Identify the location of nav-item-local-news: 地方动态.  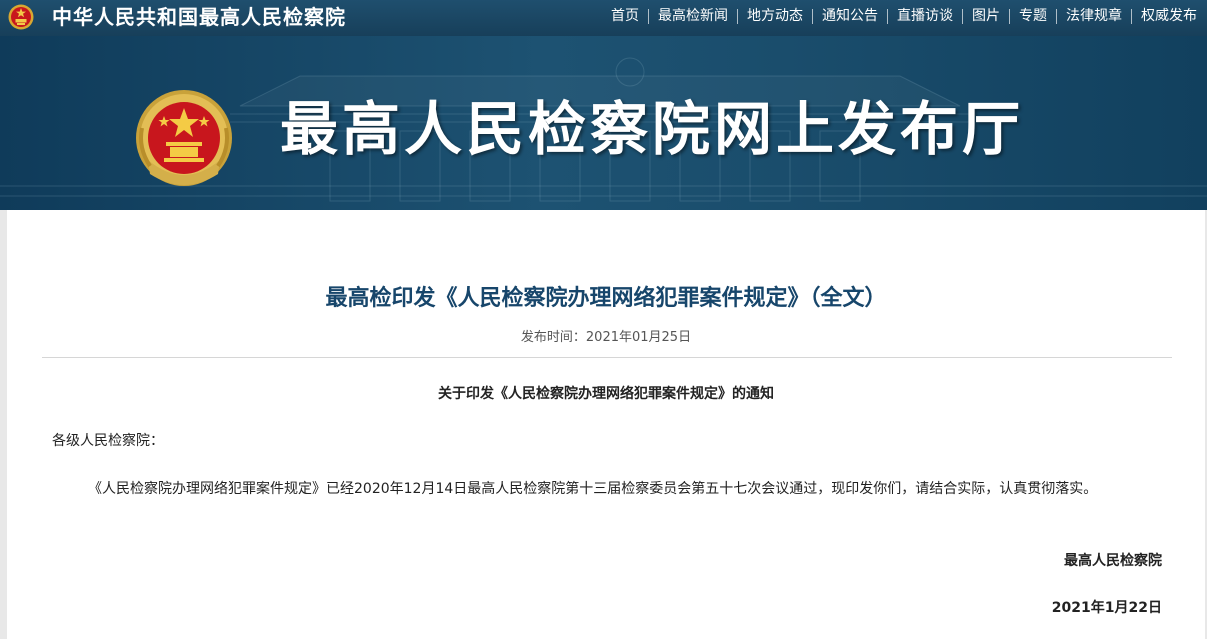
(775, 16).